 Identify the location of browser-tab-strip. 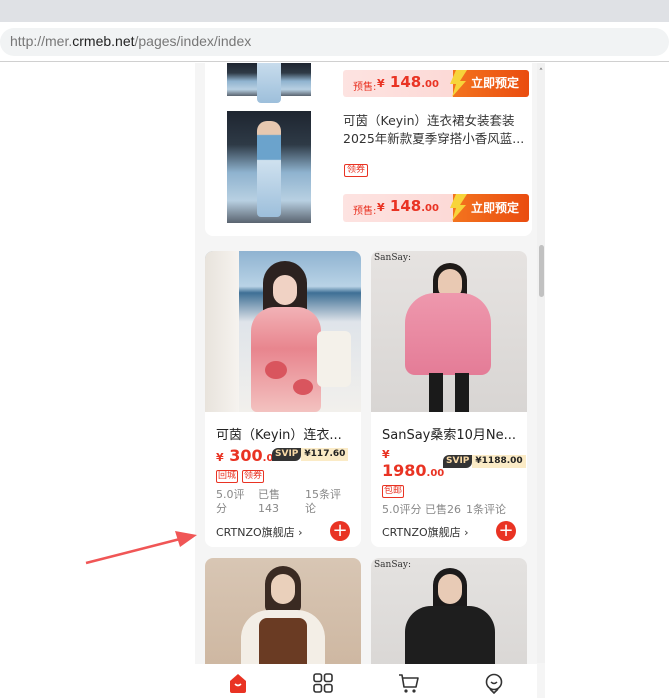
(334, 11).